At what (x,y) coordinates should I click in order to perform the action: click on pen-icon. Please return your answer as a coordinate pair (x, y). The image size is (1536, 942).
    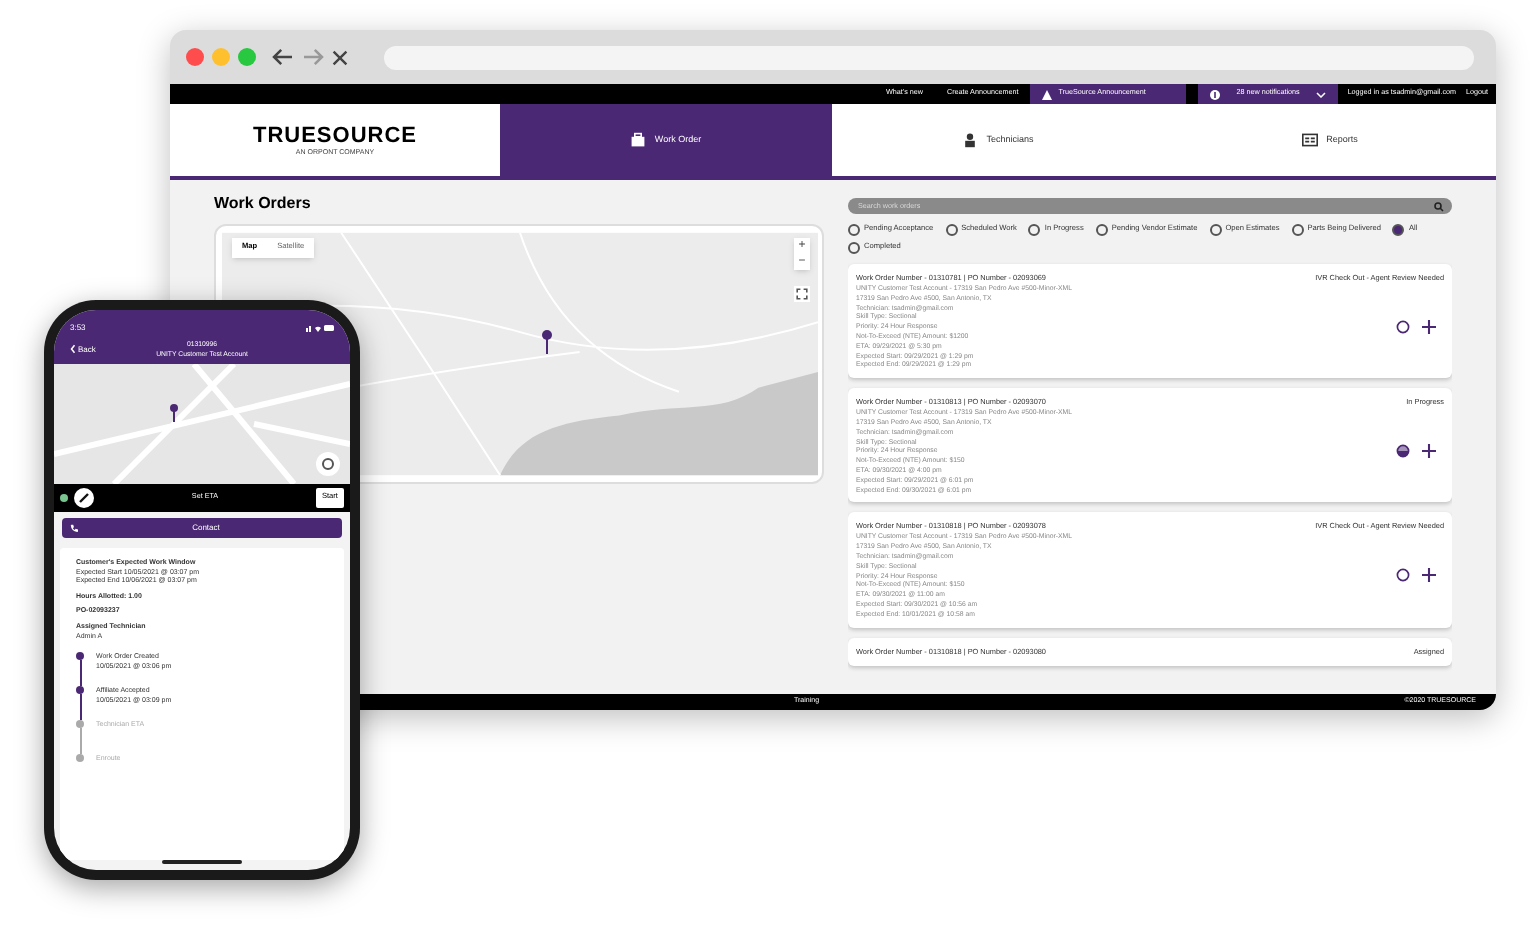
    Looking at the image, I should click on (84, 498).